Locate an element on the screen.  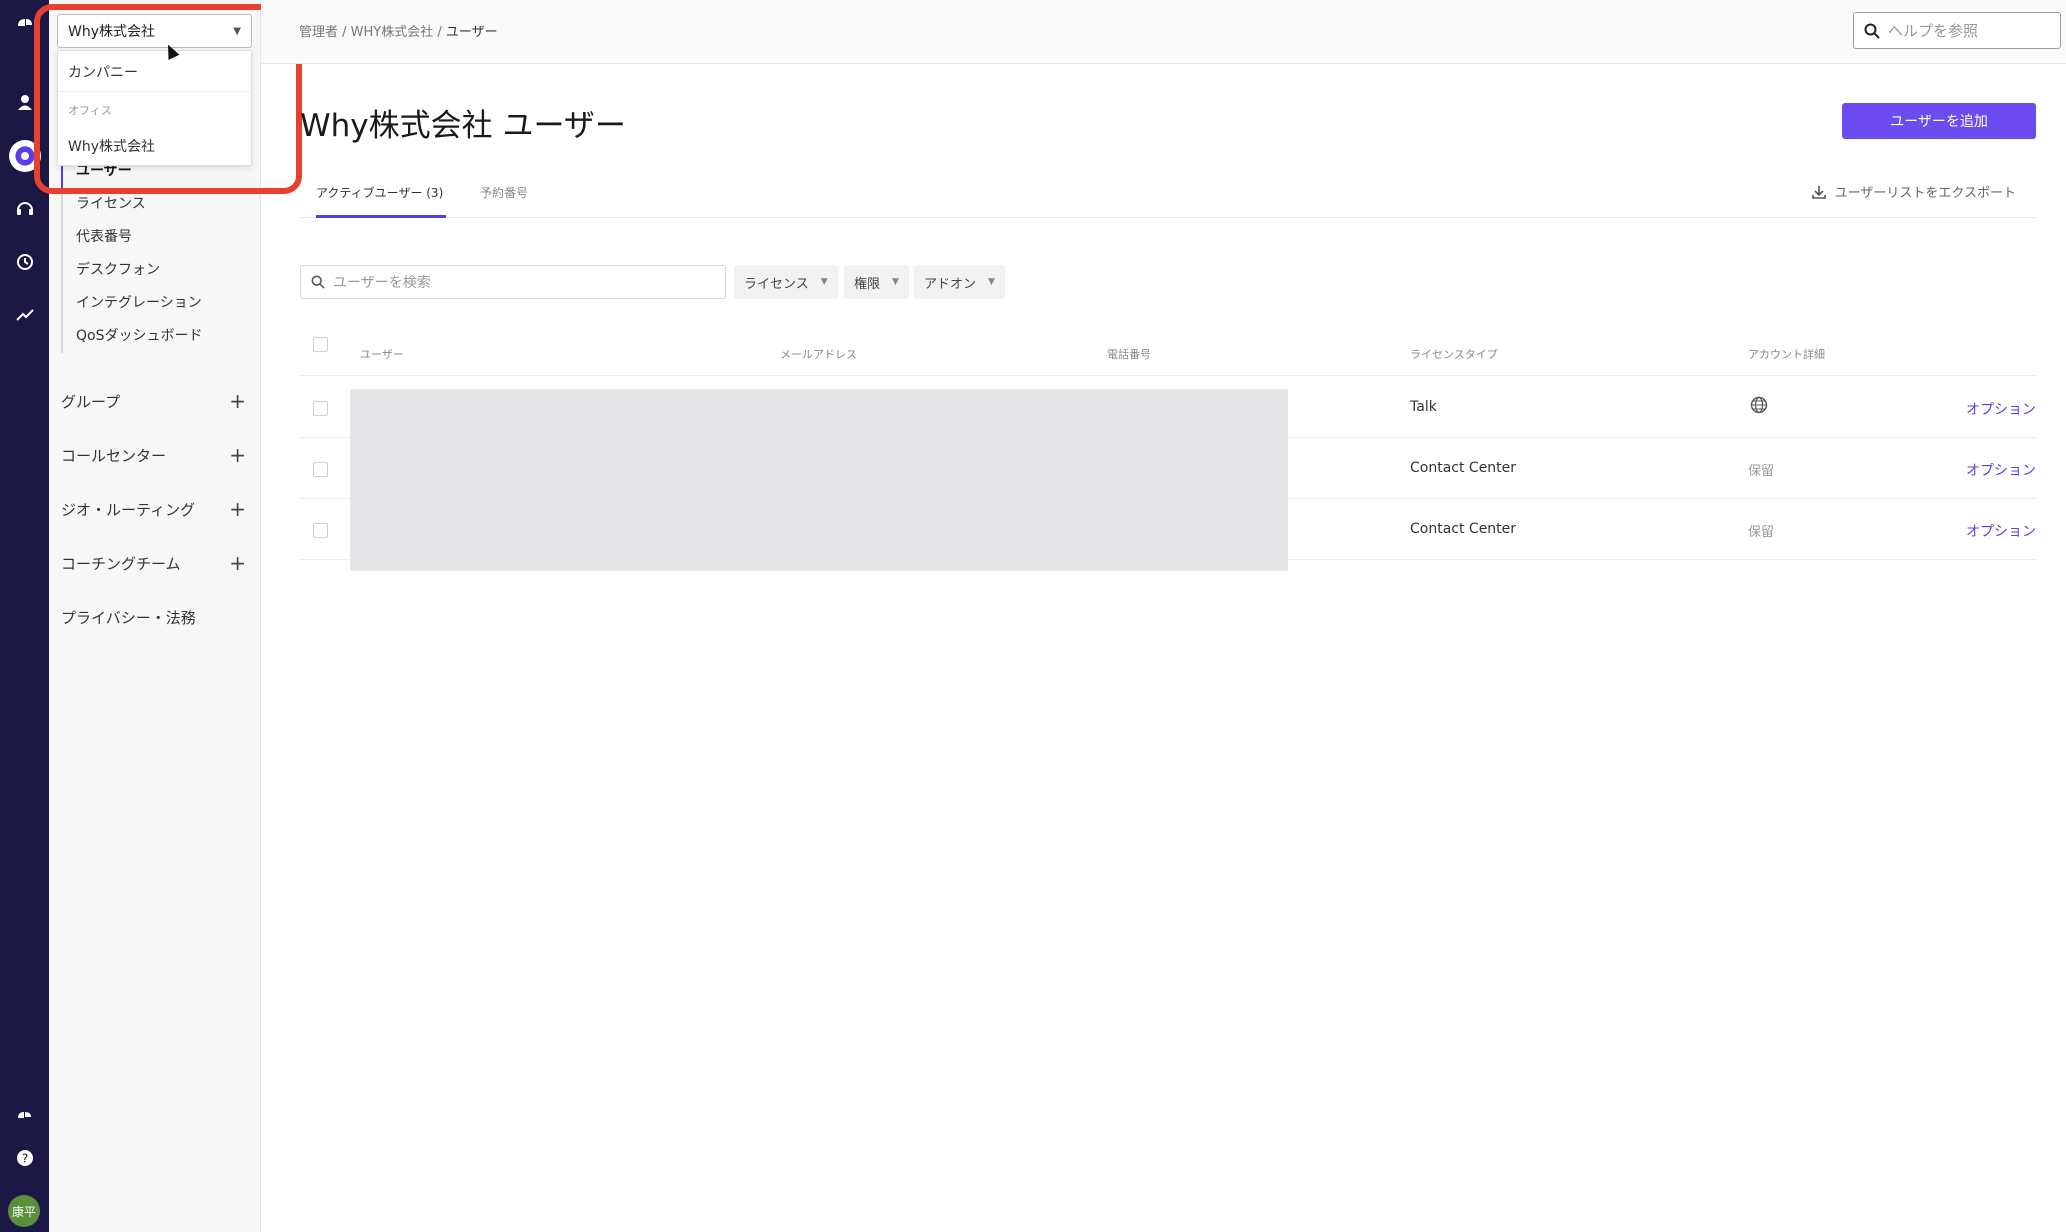
column-header-phone: 電話番号 is located at coordinates (1129, 354).